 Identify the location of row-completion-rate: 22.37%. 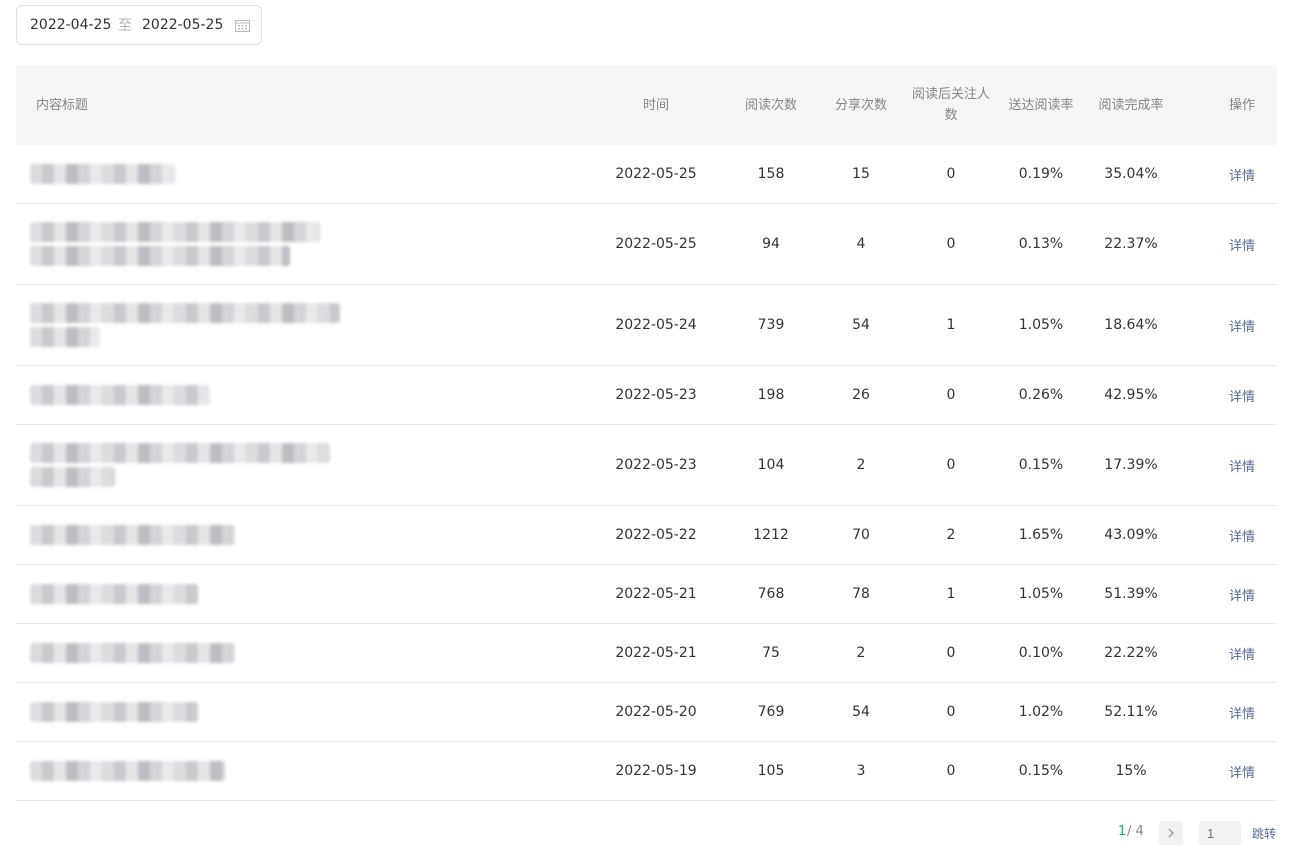
(1131, 244).